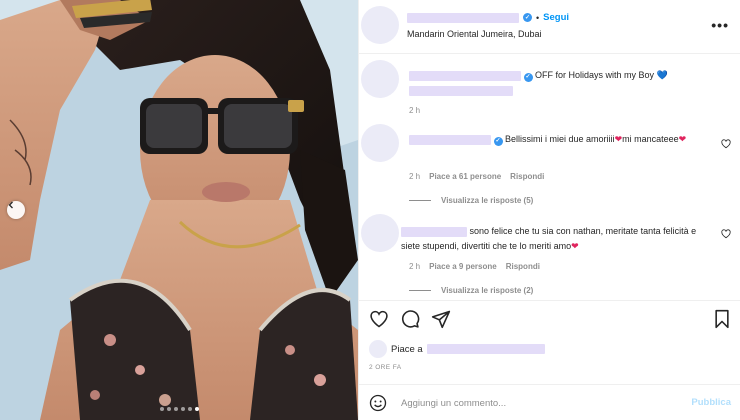 The height and width of the screenshot is (420, 740). I want to click on publish-button: Pubblica, so click(711, 402).